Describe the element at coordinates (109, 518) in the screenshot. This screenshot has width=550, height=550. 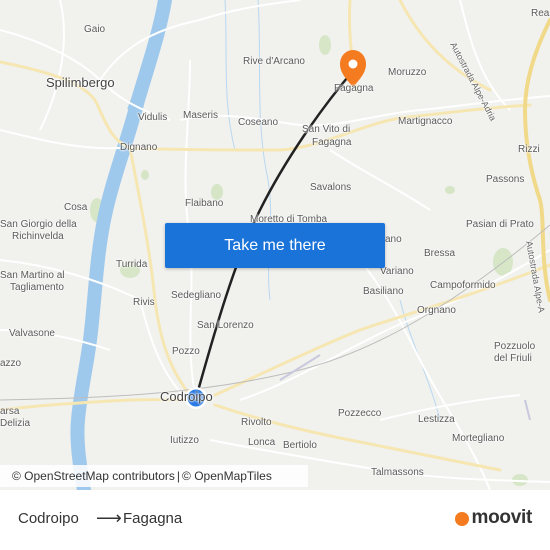
I see `arrow-right-icon: ⟶` at that location.